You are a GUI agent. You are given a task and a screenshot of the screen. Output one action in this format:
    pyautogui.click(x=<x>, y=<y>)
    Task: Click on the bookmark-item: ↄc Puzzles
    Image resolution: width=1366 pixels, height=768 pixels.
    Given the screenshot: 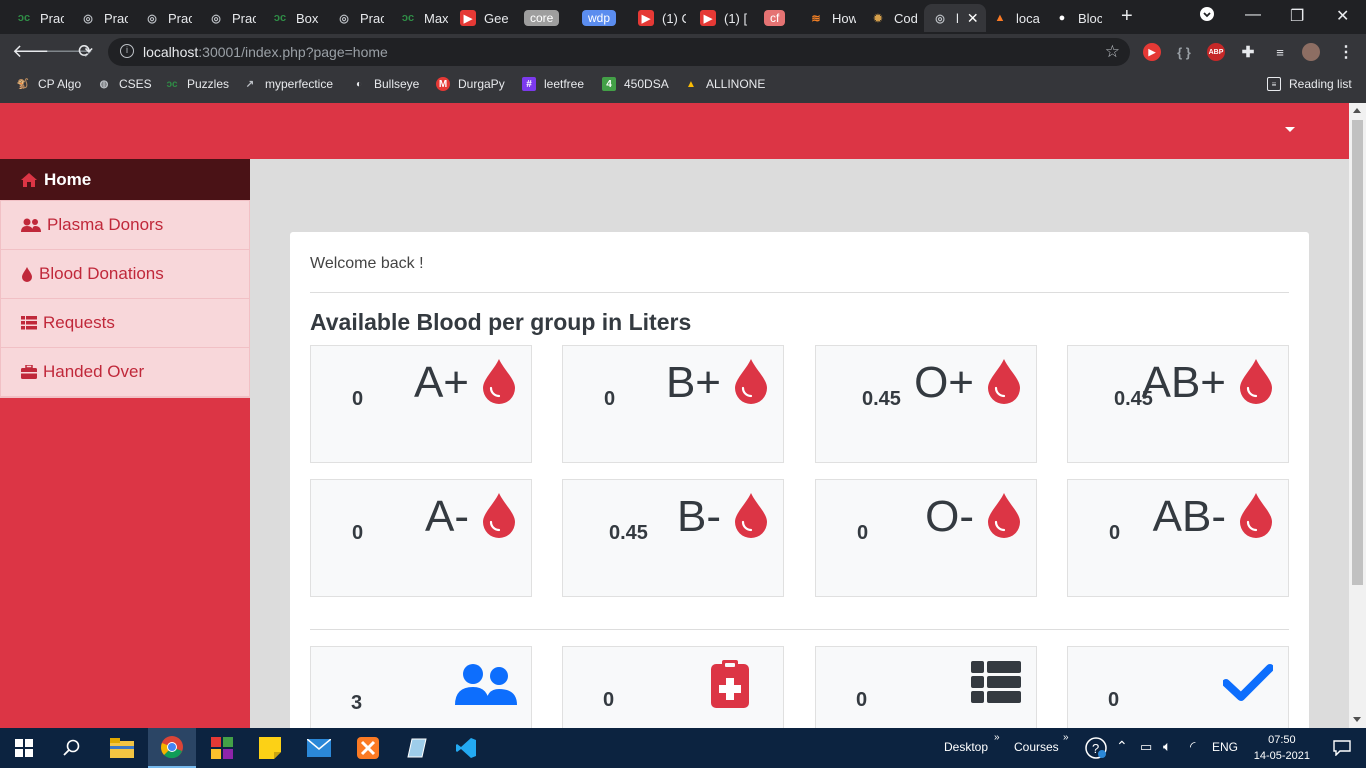 What is the action you would take?
    pyautogui.click(x=197, y=84)
    